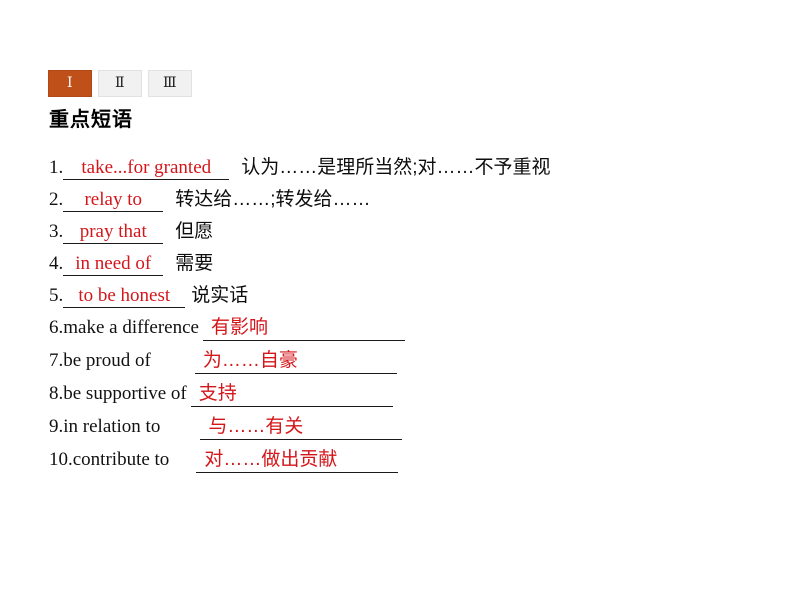 This screenshot has height=596, width=794. I want to click on phrase-item-10: 10. contribute to 对……做出贡献, so click(399, 466).